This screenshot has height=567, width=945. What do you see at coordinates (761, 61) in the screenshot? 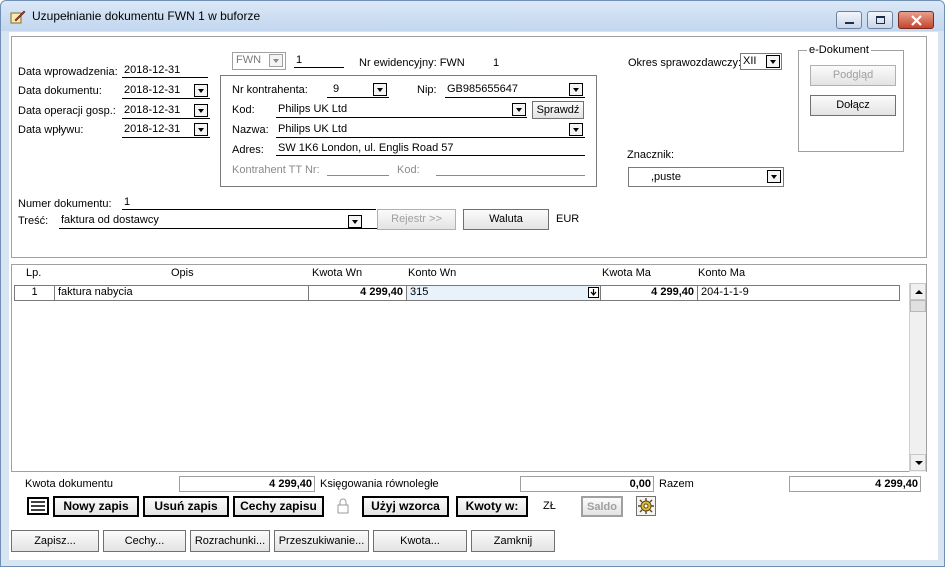
I see `okres-combo: XII` at bounding box center [761, 61].